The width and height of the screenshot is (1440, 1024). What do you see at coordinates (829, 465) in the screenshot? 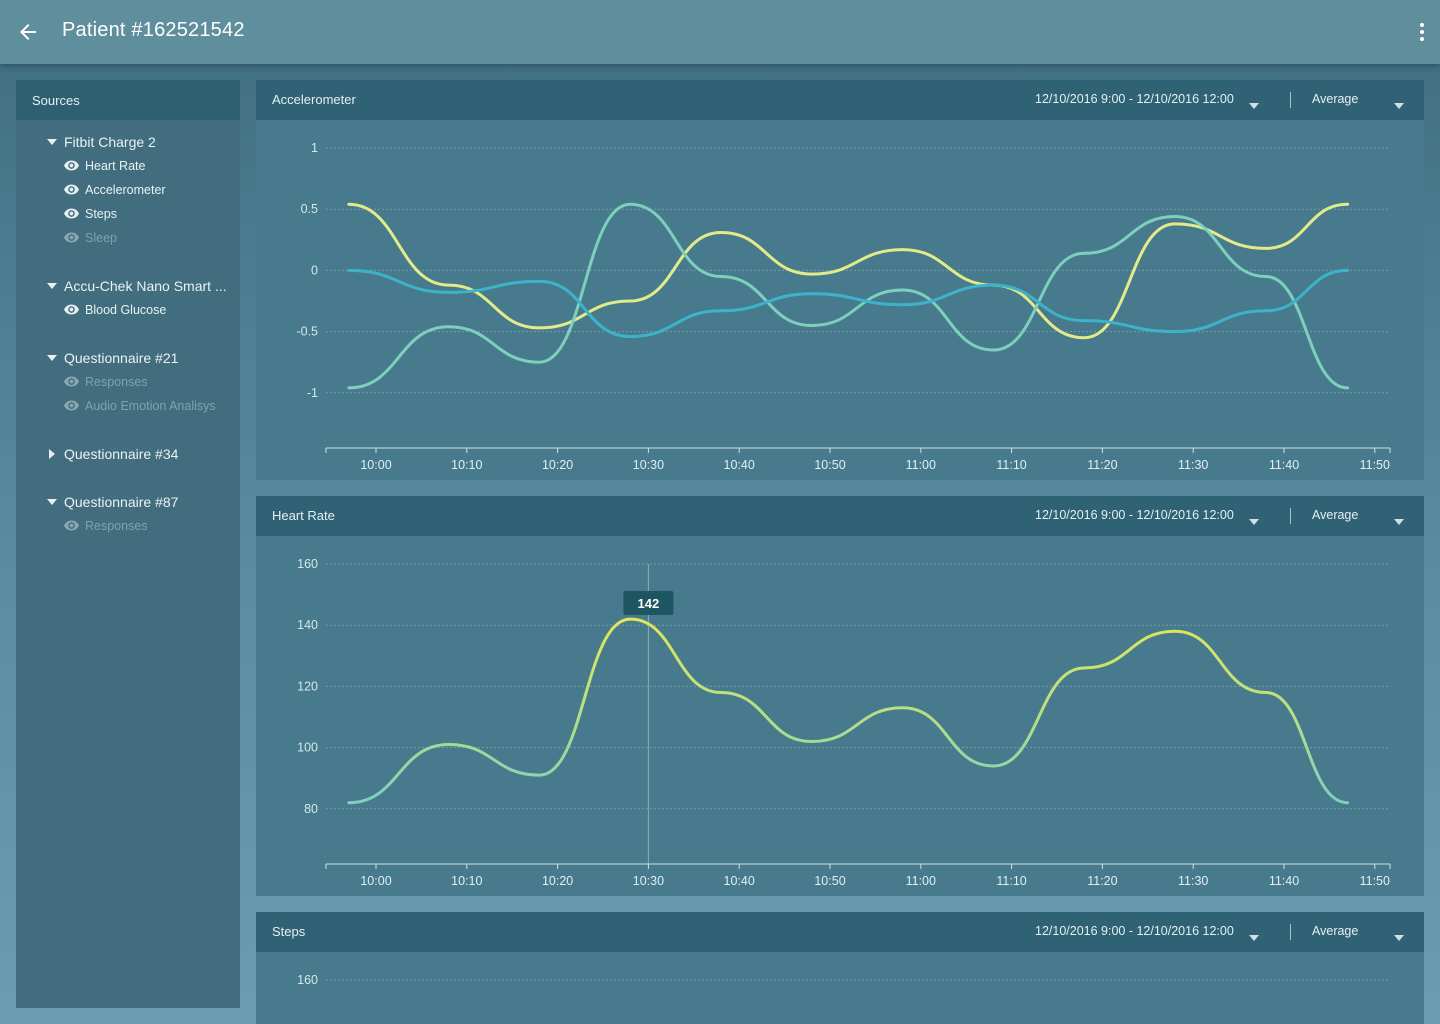
I see `x-tick-label: 10:50` at bounding box center [829, 465].